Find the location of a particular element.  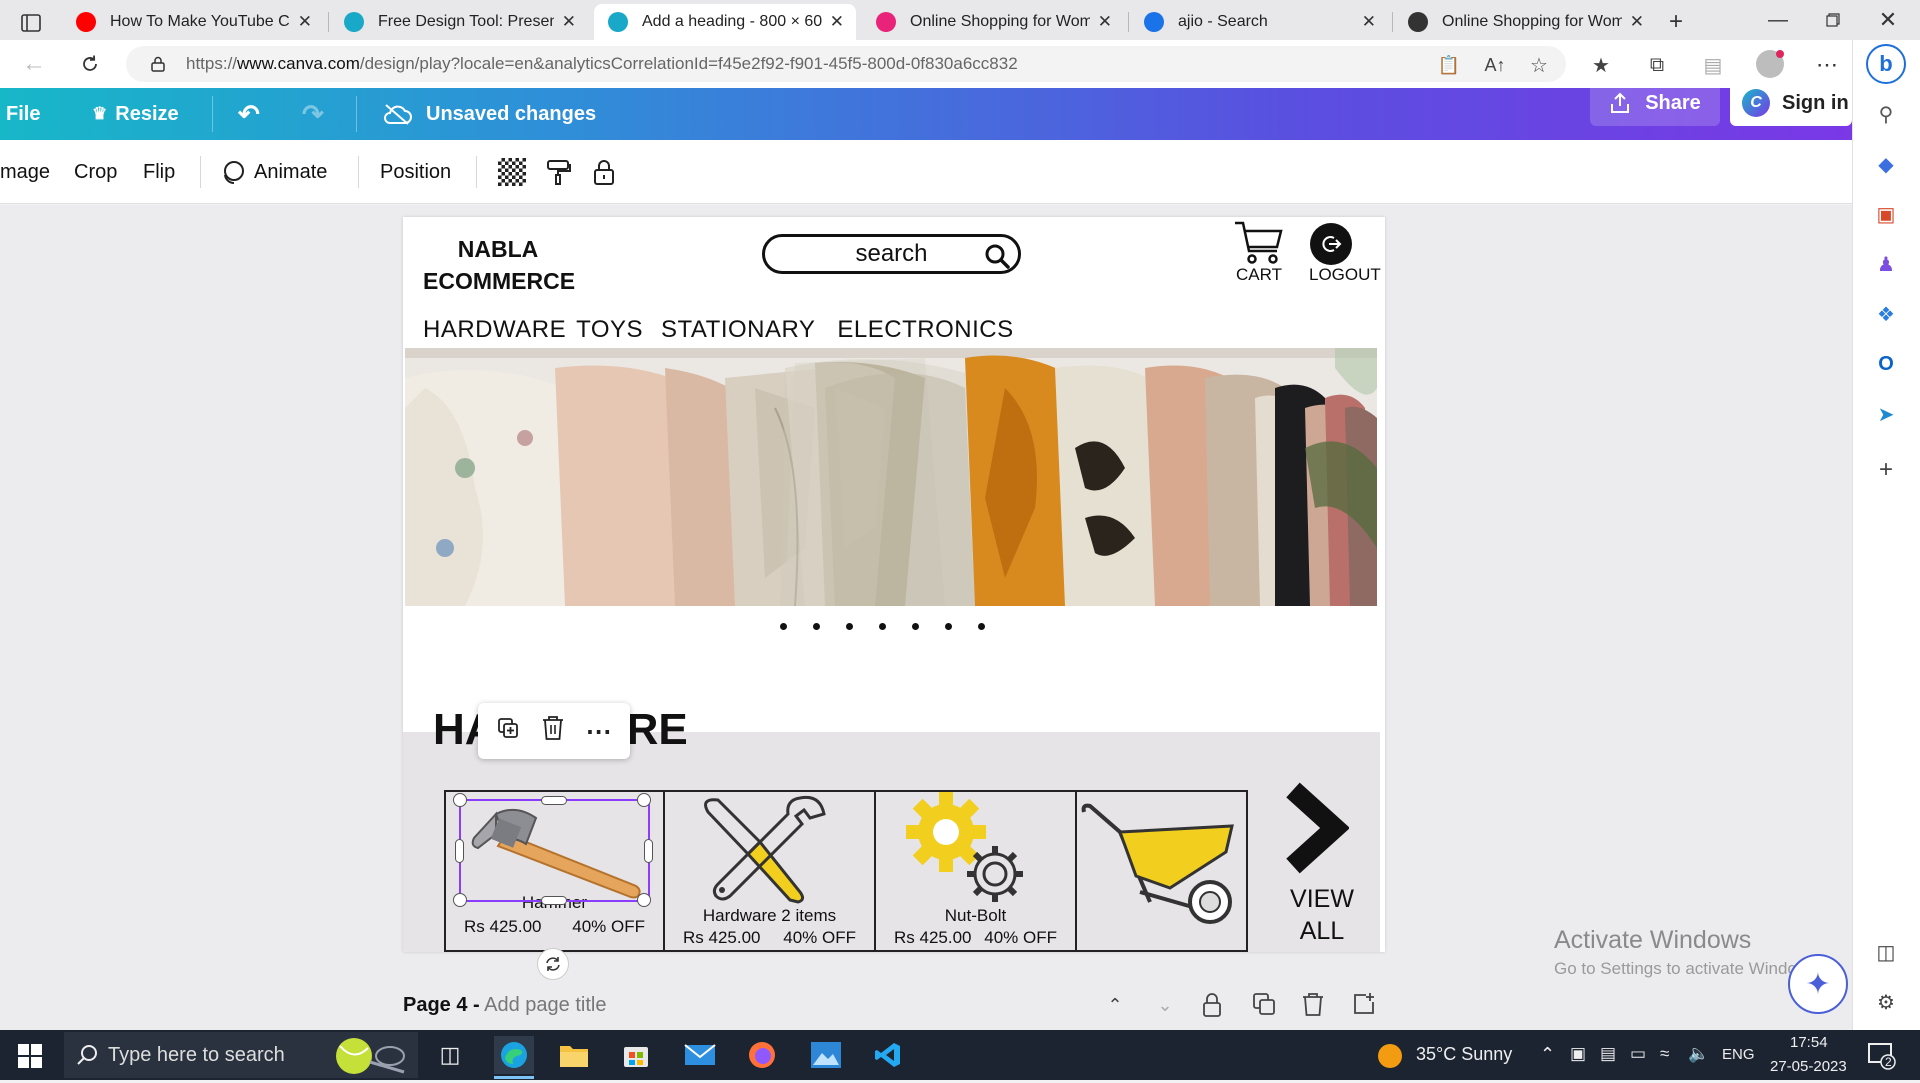

add-page-icon is located at coordinates (1365, 1006).